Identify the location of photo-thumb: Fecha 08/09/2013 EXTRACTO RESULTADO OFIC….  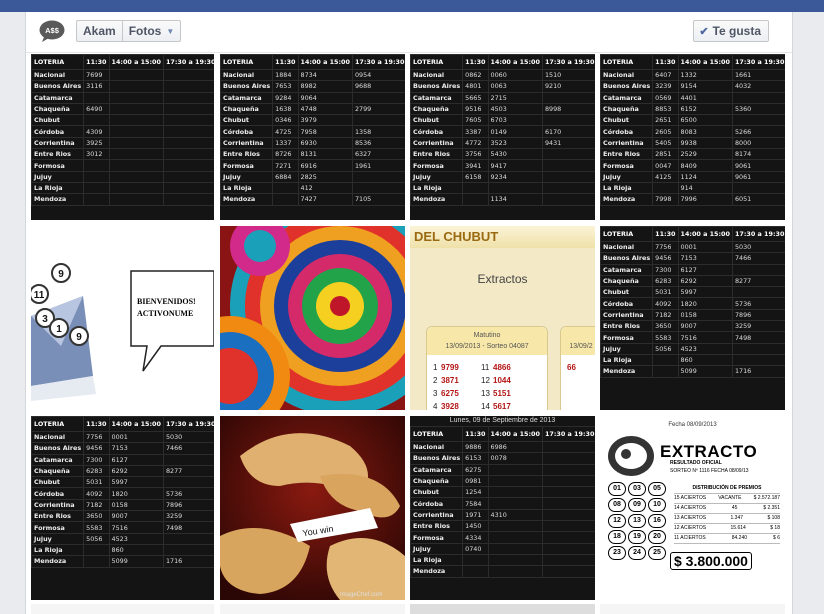
(692, 508).